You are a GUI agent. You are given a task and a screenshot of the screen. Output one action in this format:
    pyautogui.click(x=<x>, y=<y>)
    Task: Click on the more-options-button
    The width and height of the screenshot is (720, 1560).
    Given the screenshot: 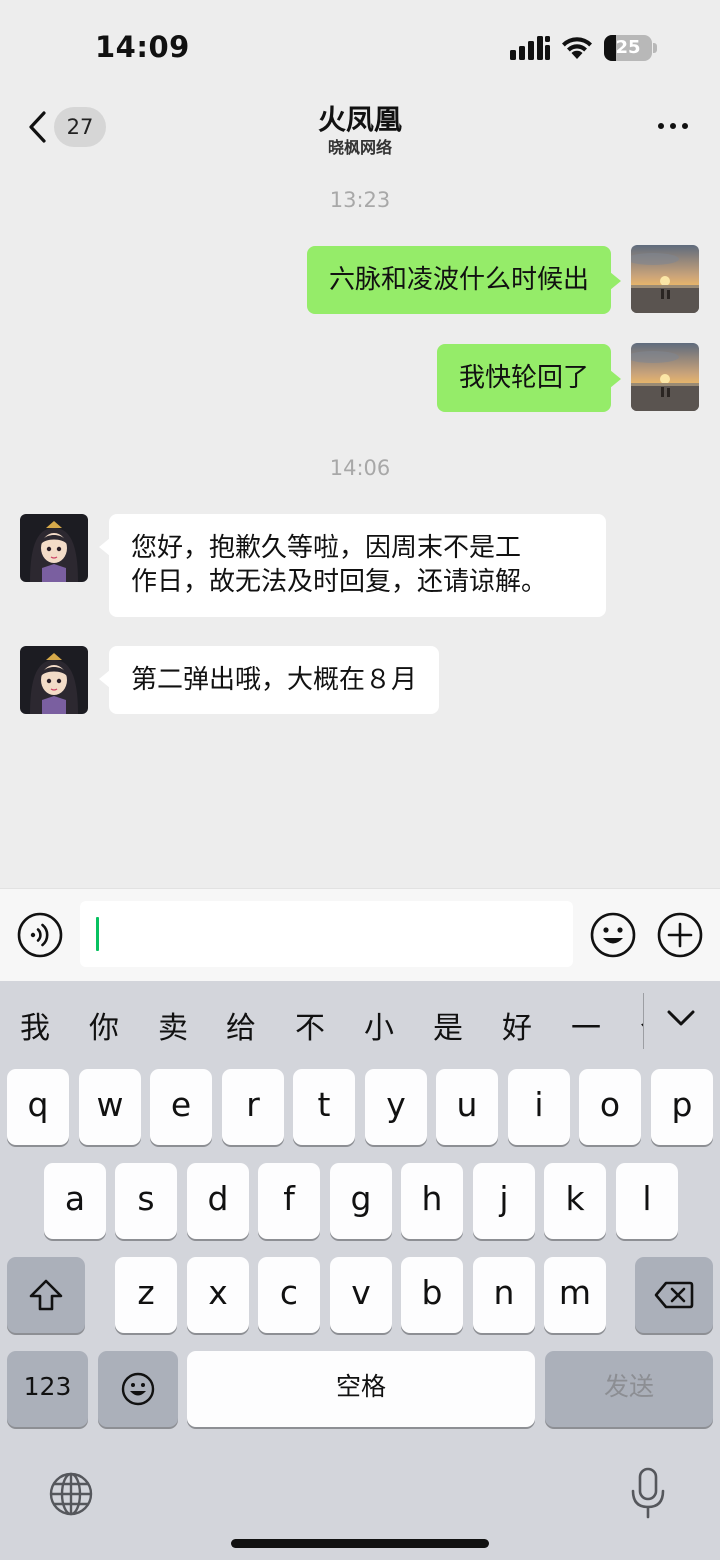 What is the action you would take?
    pyautogui.click(x=673, y=125)
    